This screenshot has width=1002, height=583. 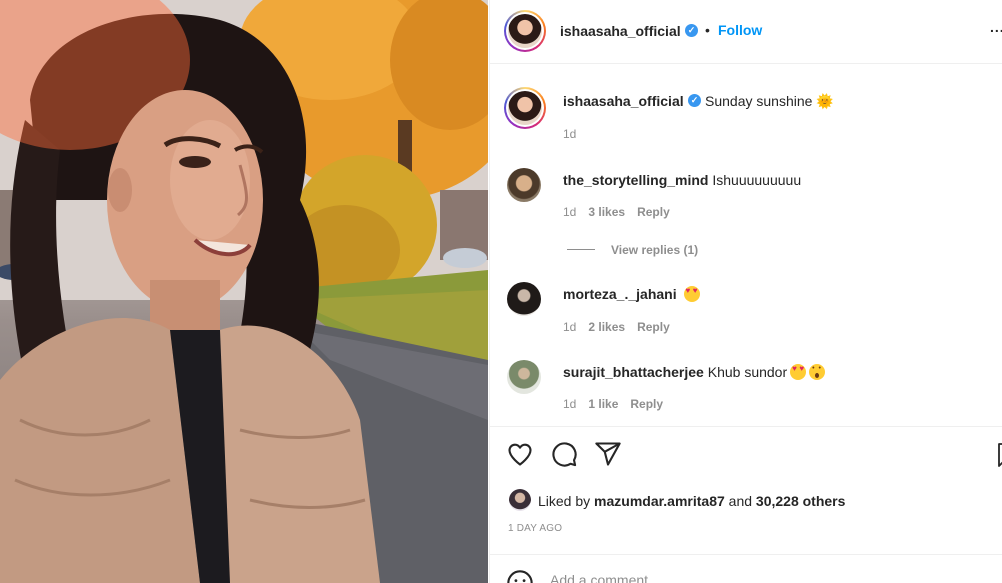 What do you see at coordinates (564, 501) in the screenshot?
I see `likes-prefix: Liked by` at bounding box center [564, 501].